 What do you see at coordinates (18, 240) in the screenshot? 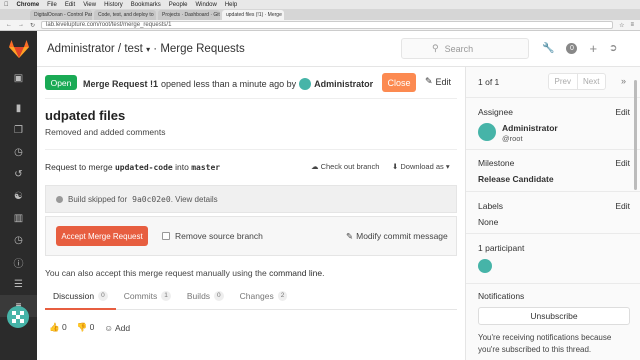
I see `nav-clock-icon: ◷` at bounding box center [18, 240].